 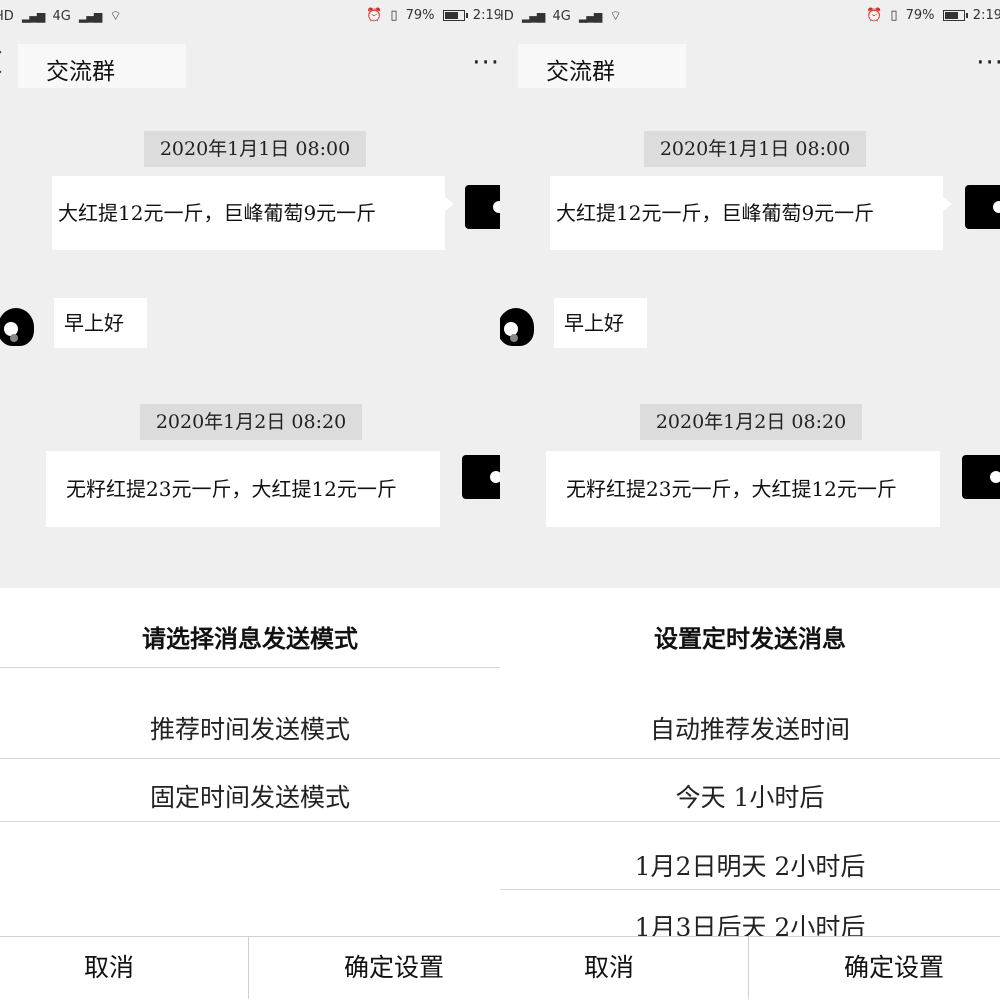 What do you see at coordinates (250, 728) in the screenshot?
I see `option-recommended-mode: 推荐时间发送模式` at bounding box center [250, 728].